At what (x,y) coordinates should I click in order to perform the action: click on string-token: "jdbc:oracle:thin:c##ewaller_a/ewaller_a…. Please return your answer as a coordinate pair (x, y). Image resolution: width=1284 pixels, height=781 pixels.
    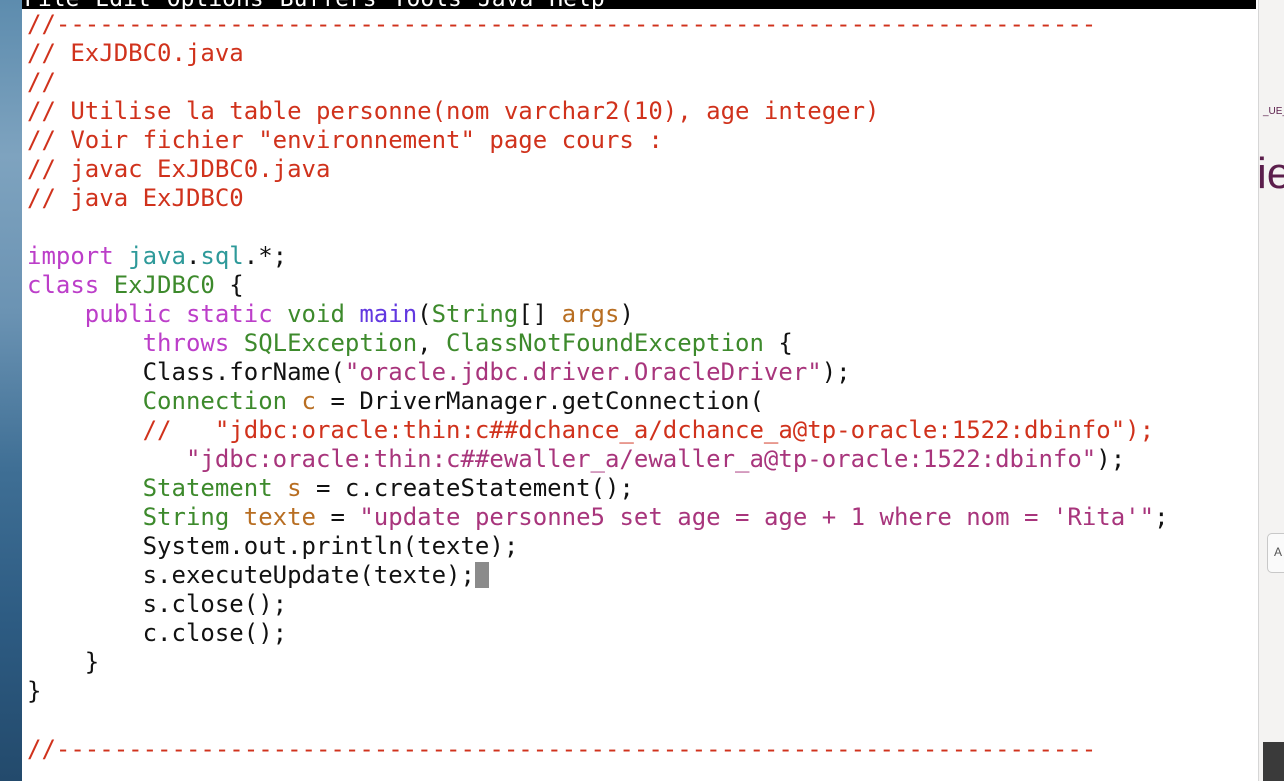
    Looking at the image, I should click on (641, 459).